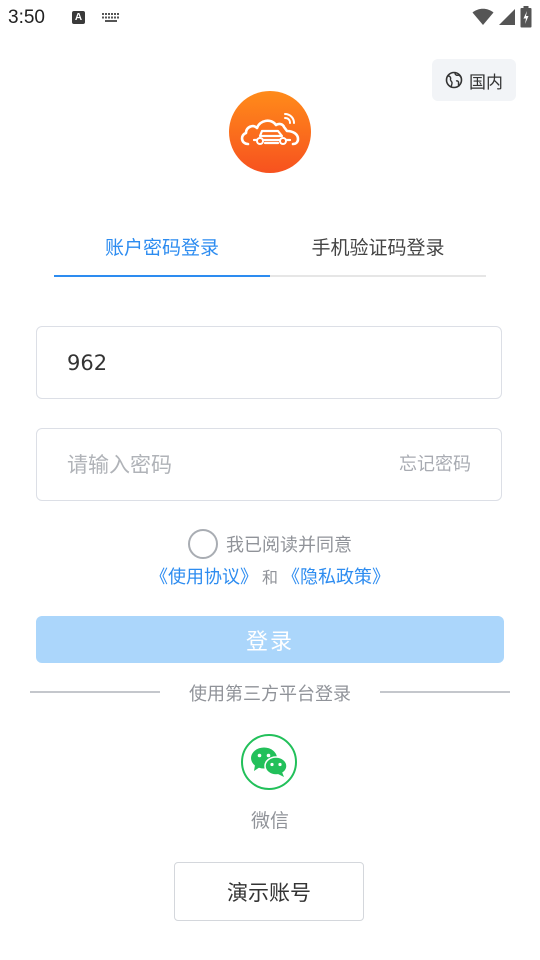  I want to click on keyboard-icon, so click(110, 17).